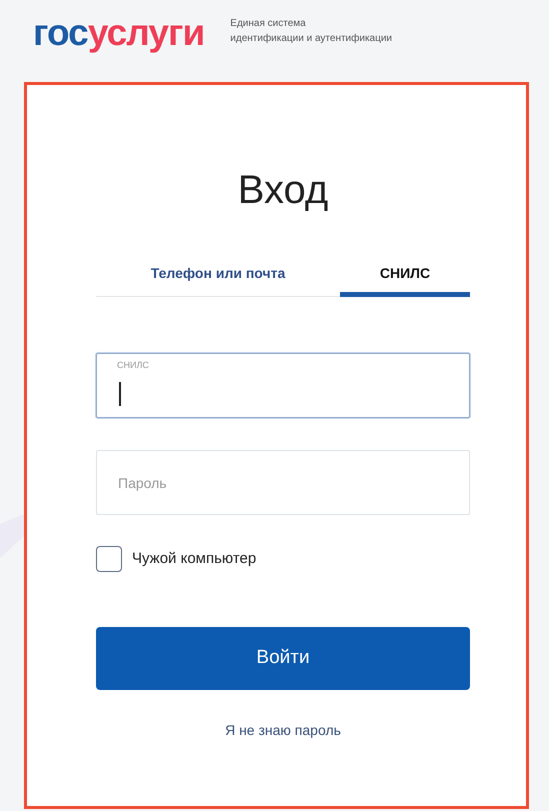 This screenshot has width=549, height=811. I want to click on checkbox-label: Чужой компьютер, so click(194, 558).